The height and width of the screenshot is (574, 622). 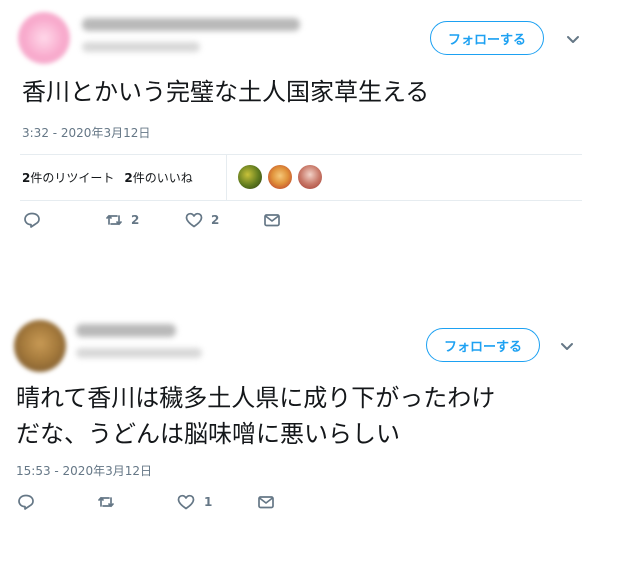 What do you see at coordinates (72, 178) in the screenshot?
I see `retweets-label: 件のリツイート` at bounding box center [72, 178].